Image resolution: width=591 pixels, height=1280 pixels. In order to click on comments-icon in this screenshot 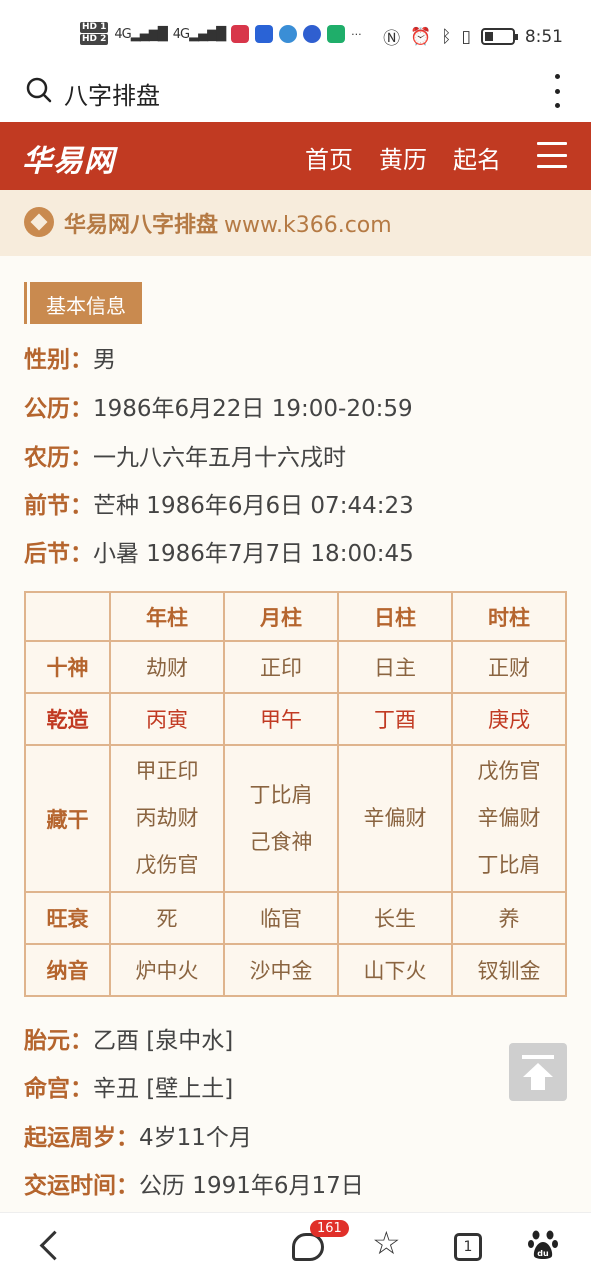, I will do `click(308, 1247)`.